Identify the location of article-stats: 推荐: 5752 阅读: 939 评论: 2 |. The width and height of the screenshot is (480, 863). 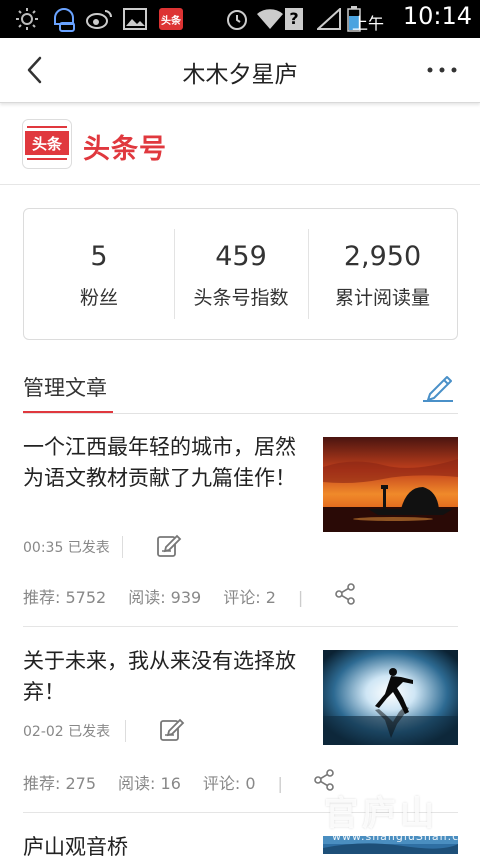
(173, 596).